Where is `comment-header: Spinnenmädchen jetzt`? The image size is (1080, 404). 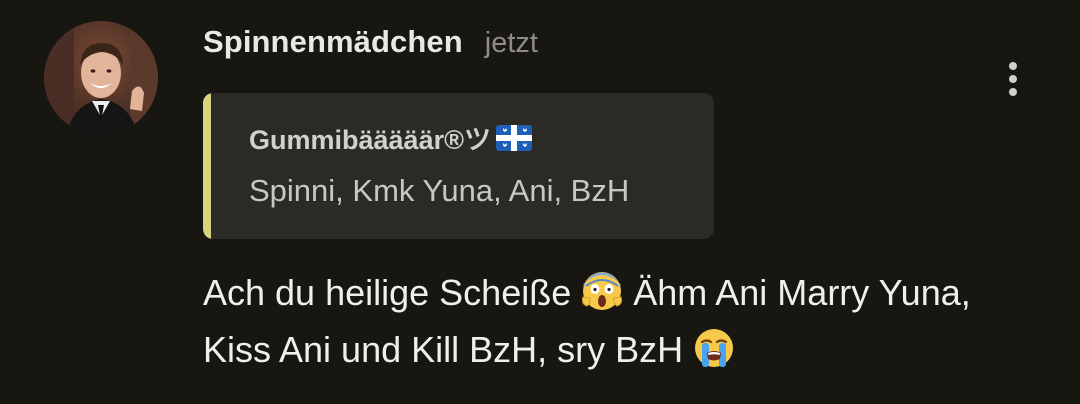 comment-header: Spinnenmädchen jetzt is located at coordinates (370, 46).